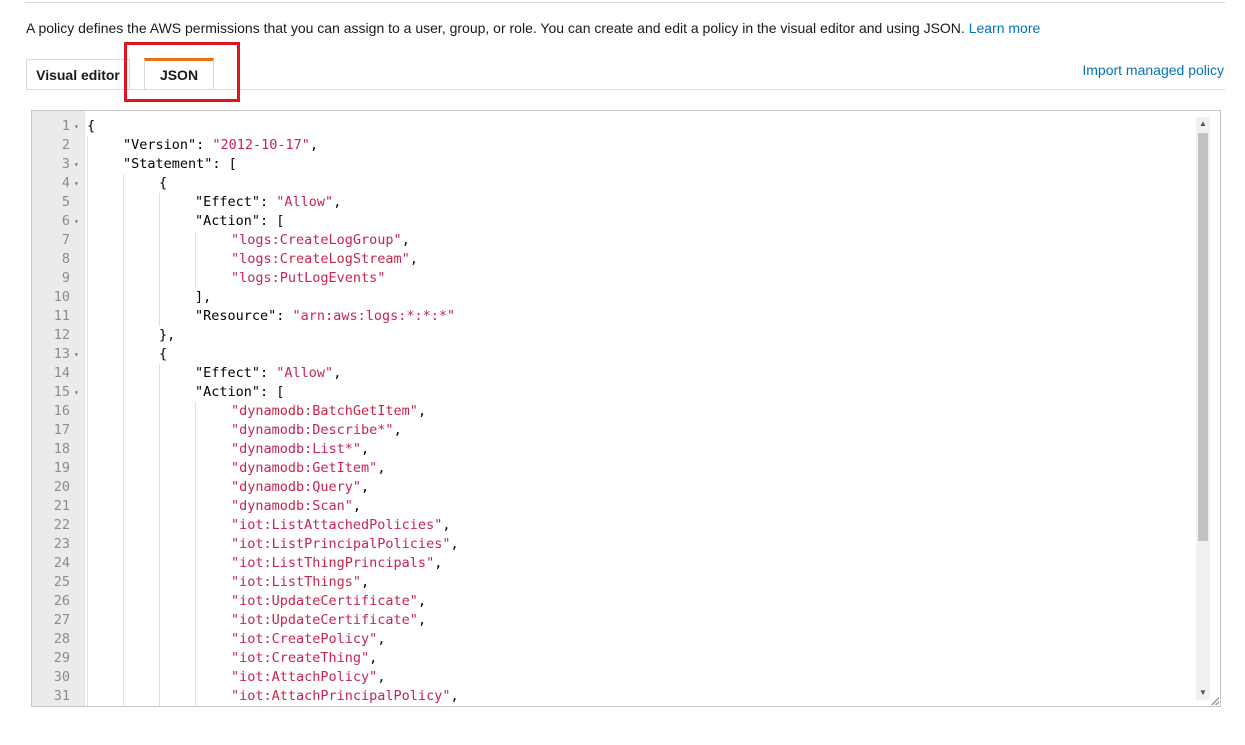  What do you see at coordinates (626, 544) in the screenshot?
I see `code-line: 23 "iot:ListPrincipalPolicies",` at bounding box center [626, 544].